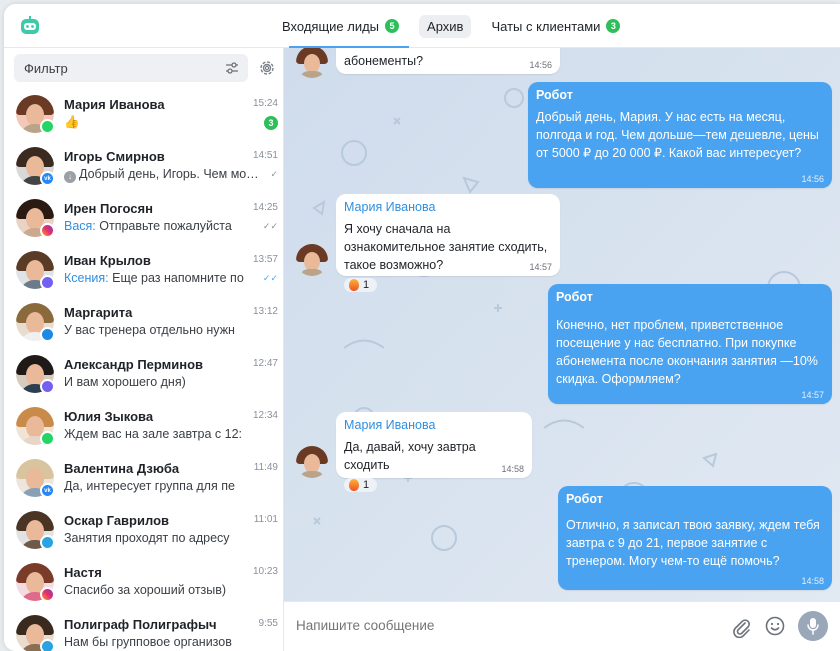 The width and height of the screenshot is (840, 651). Describe the element at coordinates (265, 415) in the screenshot. I see `chat-time: 12:34` at that location.